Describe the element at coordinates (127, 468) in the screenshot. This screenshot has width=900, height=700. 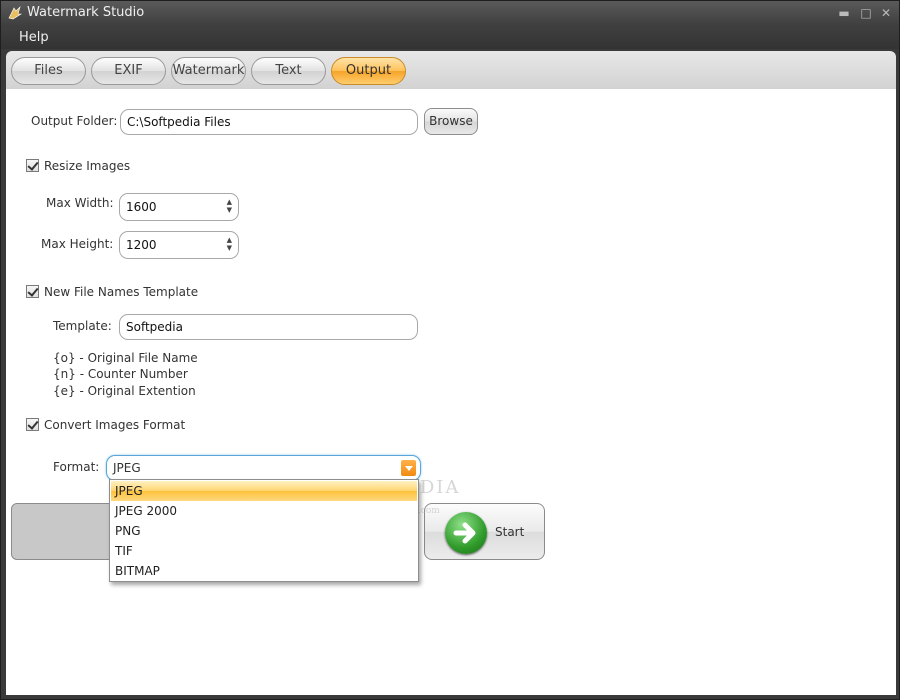
I see `format-selected-value: JPEG` at that location.